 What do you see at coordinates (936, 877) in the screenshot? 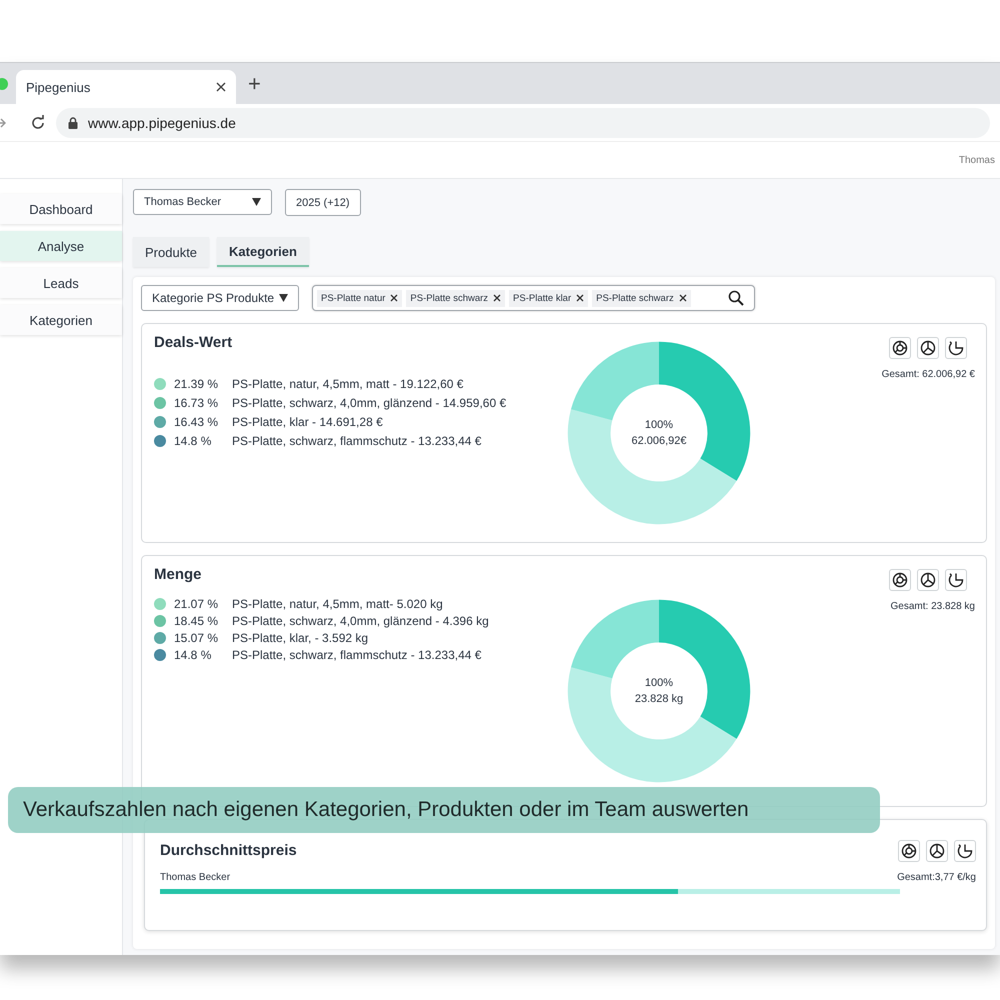
I see `total-label: Gesamt:3,77 €/kg` at bounding box center [936, 877].